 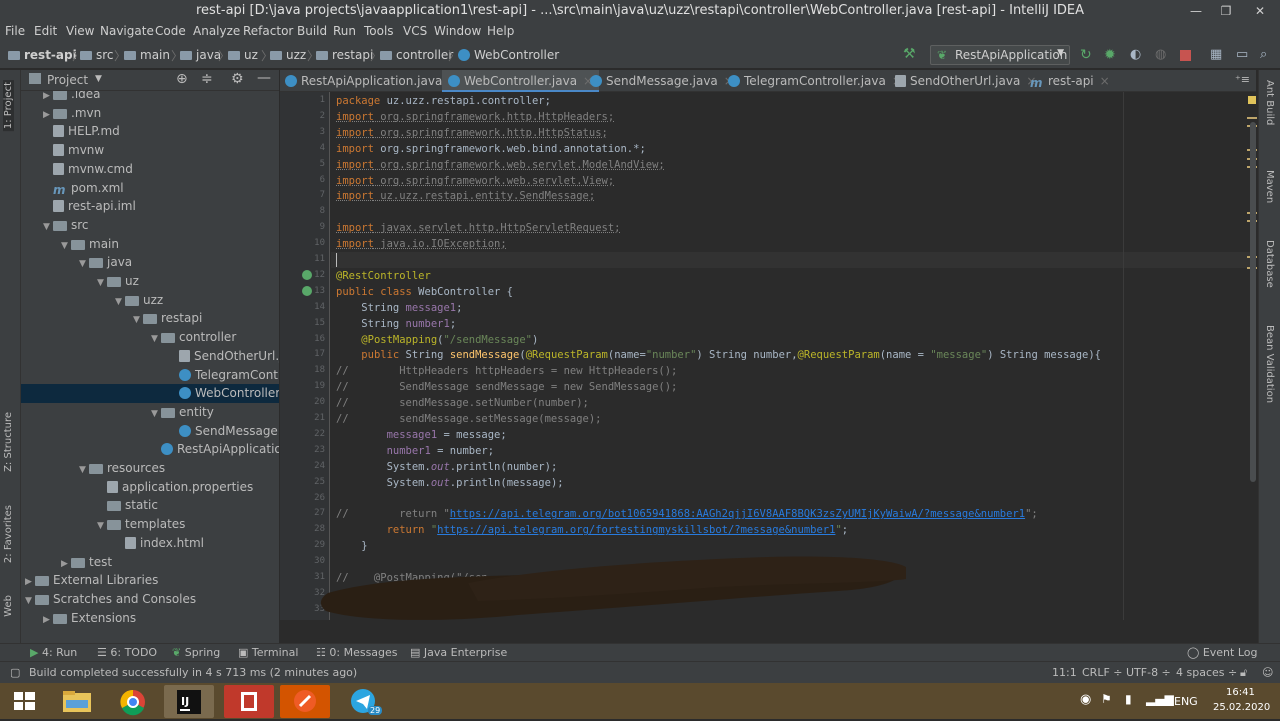 I want to click on breadcrumb-item: uz, so click(x=243, y=55).